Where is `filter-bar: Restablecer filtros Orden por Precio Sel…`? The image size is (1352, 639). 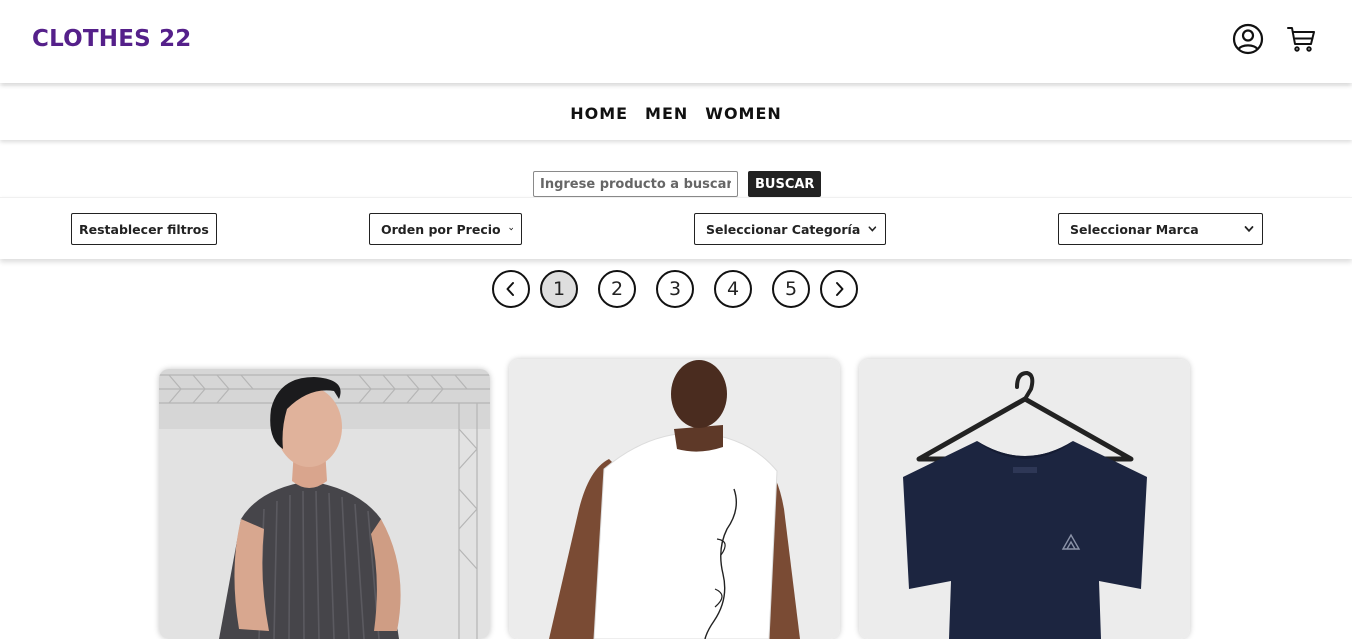
filter-bar: Restablecer filtros Orden por Precio Sel… is located at coordinates (676, 228).